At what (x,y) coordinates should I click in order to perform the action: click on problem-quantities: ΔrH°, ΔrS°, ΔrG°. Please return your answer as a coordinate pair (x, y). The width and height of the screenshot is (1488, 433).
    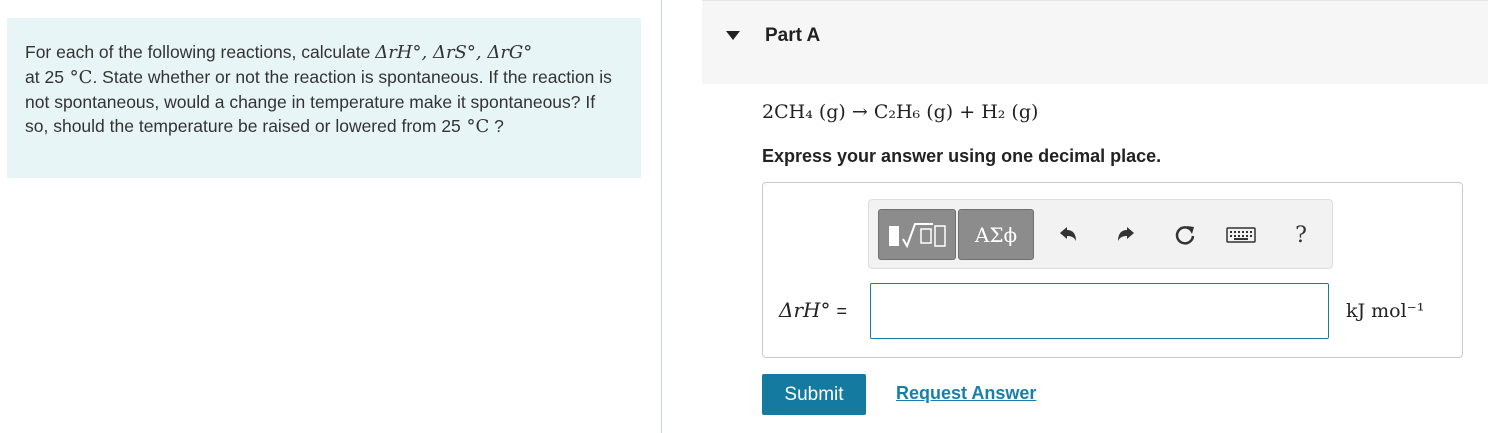
    Looking at the image, I should click on (454, 52).